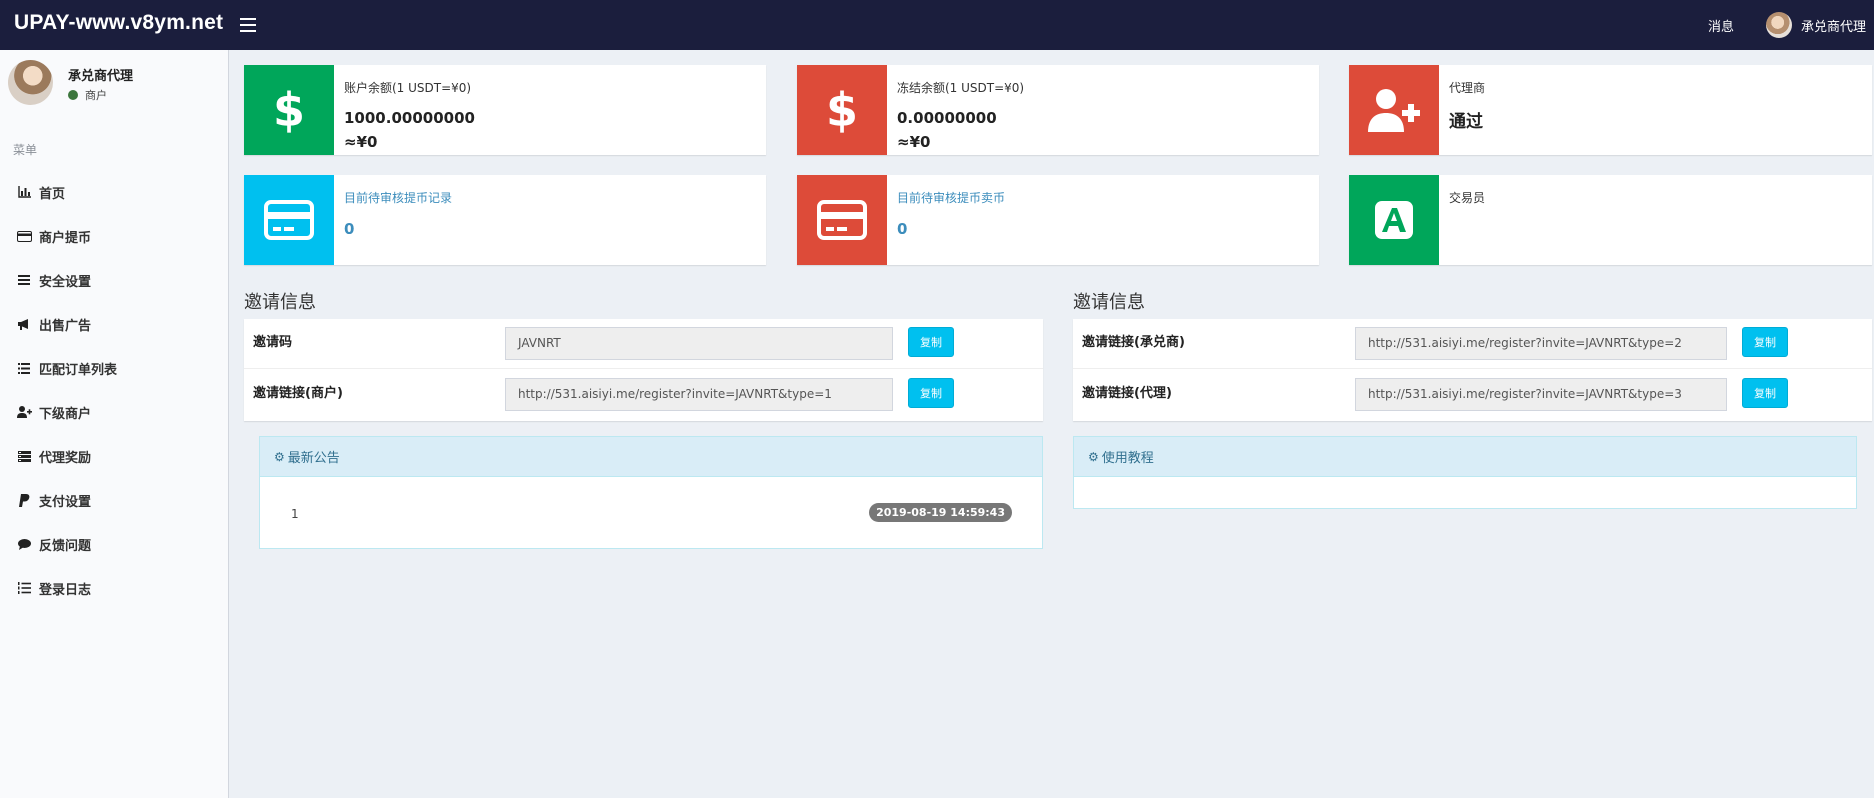 The width and height of the screenshot is (1874, 798). What do you see at coordinates (505, 220) in the screenshot?
I see `pending-withdraw-box: 目前待审核提币记录 0` at bounding box center [505, 220].